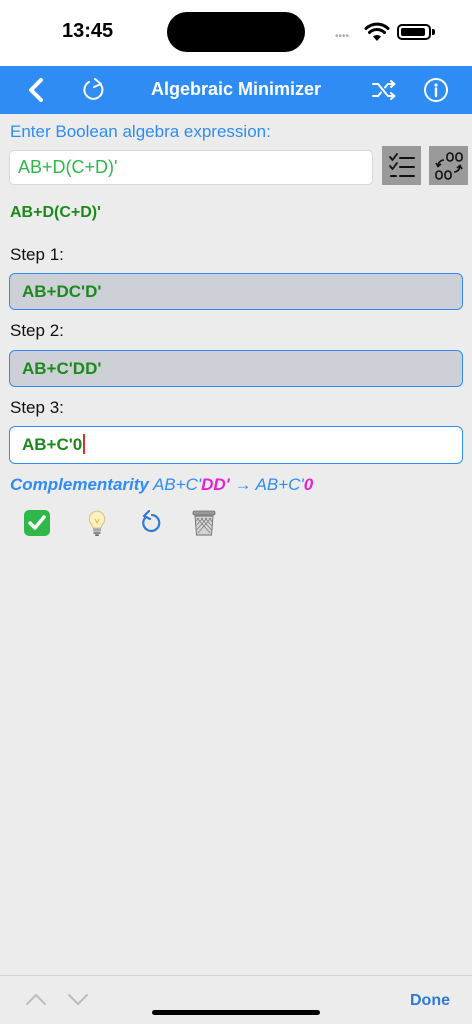 The height and width of the screenshot is (1024, 472). What do you see at coordinates (308, 484) in the screenshot?
I see `rule-after-highlight: 0` at bounding box center [308, 484].